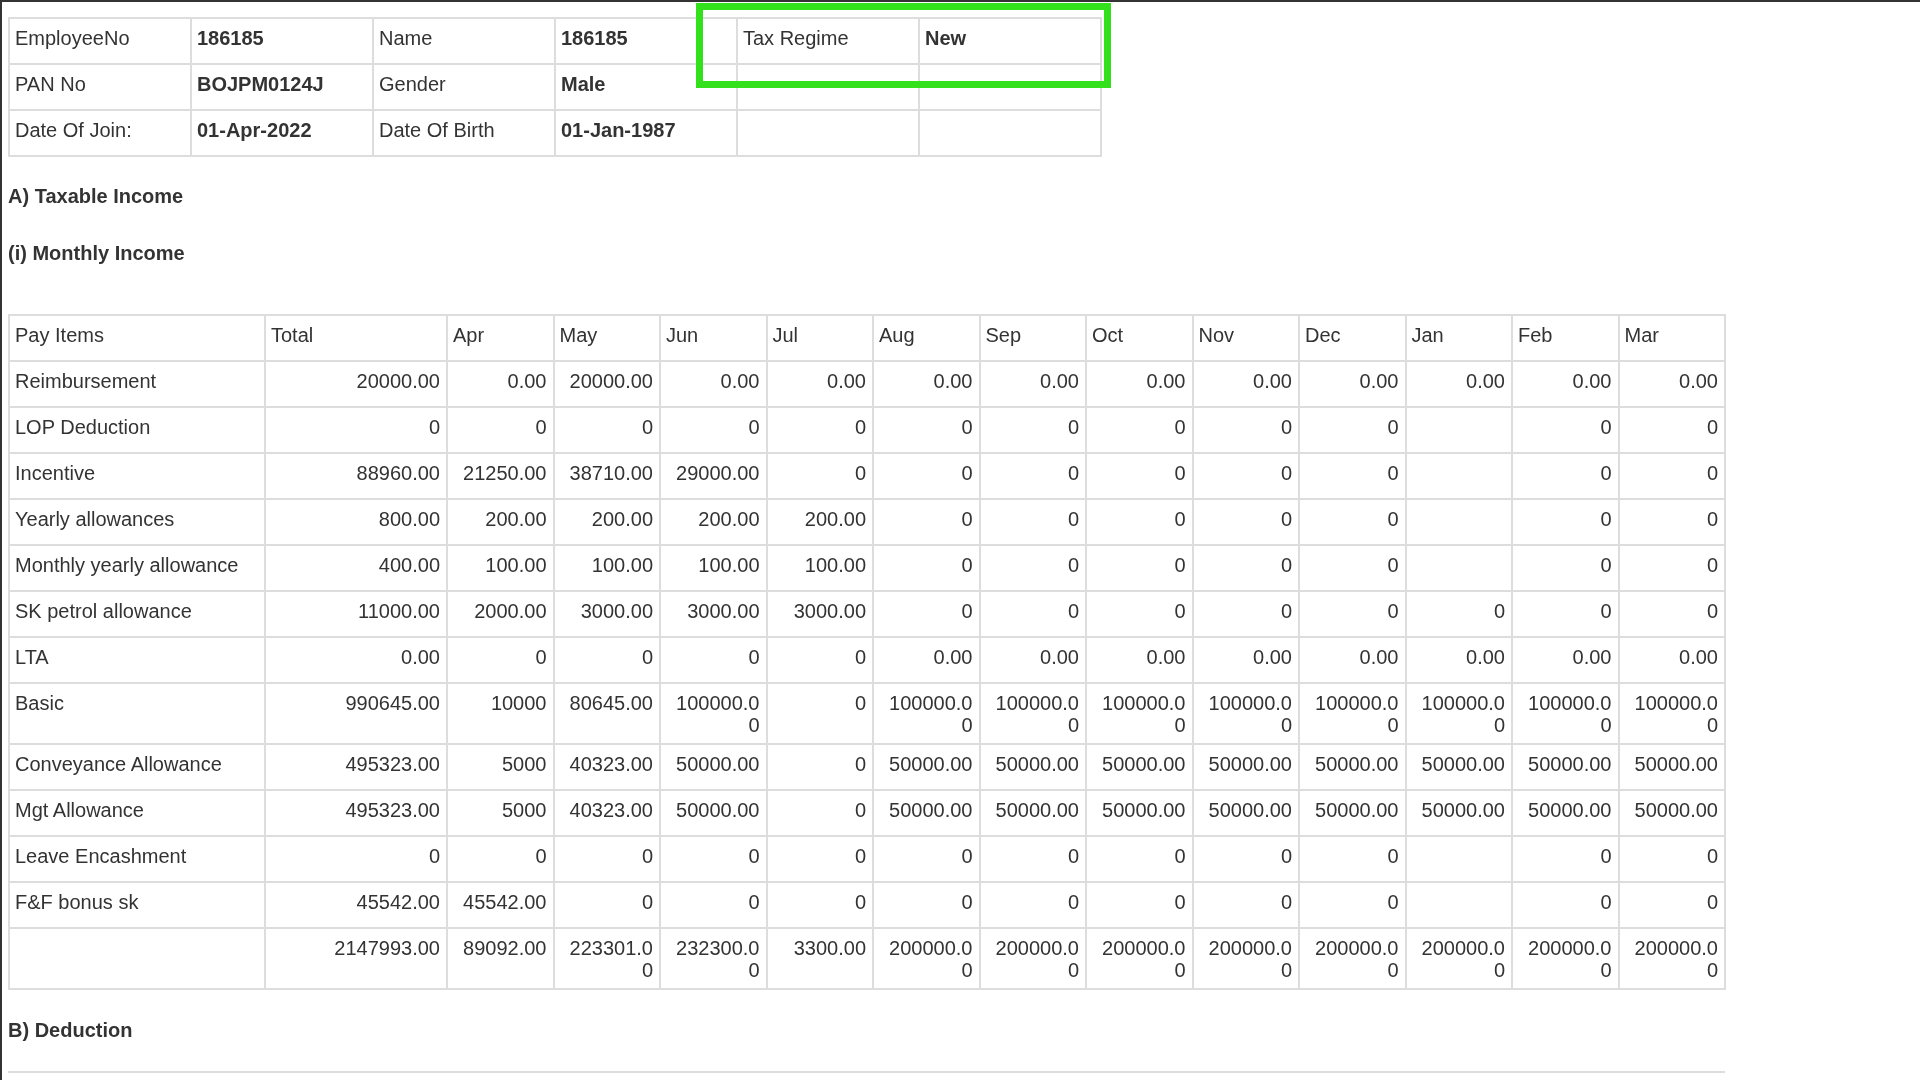 This screenshot has height=1080, width=1920. Describe the element at coordinates (97, 253) in the screenshot. I see `section-heading: (i) Monthly Income` at that location.